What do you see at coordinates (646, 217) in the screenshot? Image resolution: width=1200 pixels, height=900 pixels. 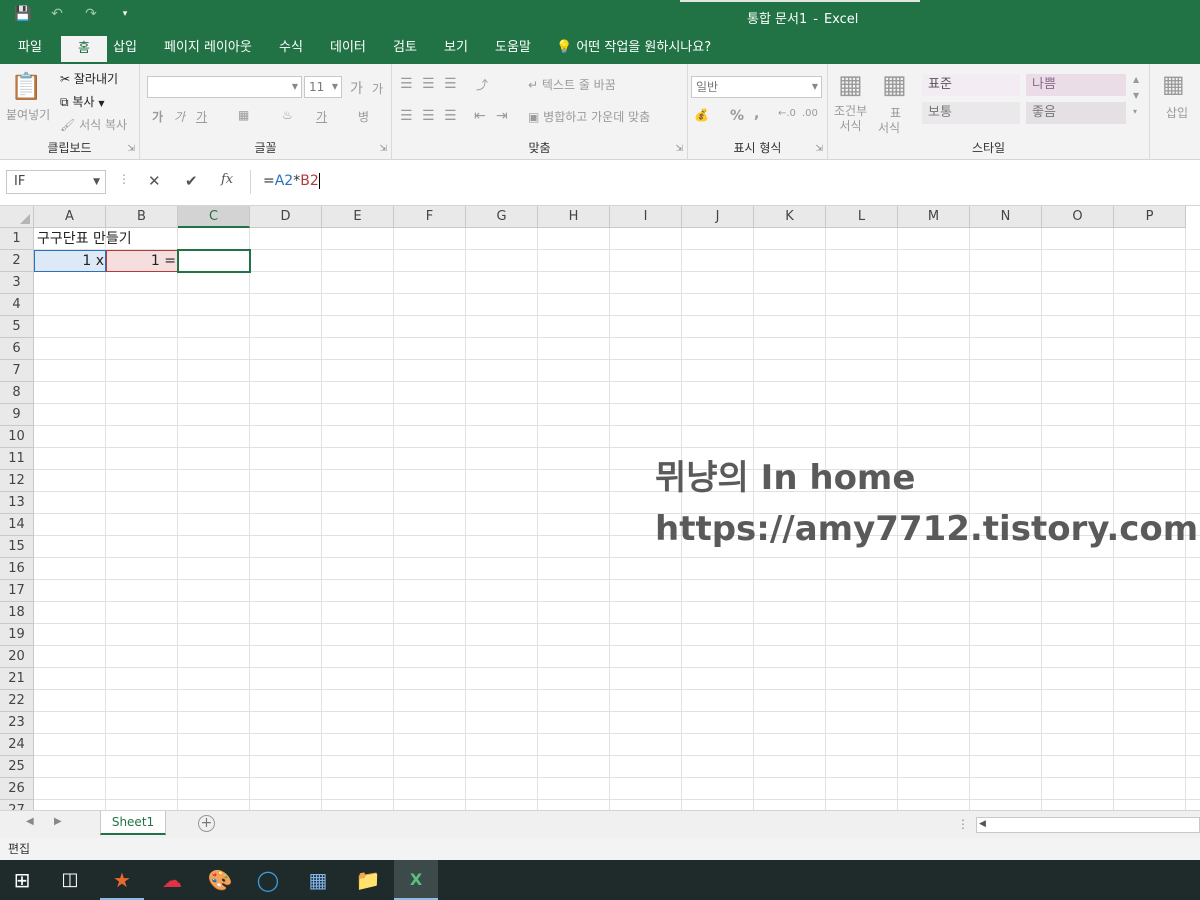 I see `column-header-i: I` at bounding box center [646, 217].